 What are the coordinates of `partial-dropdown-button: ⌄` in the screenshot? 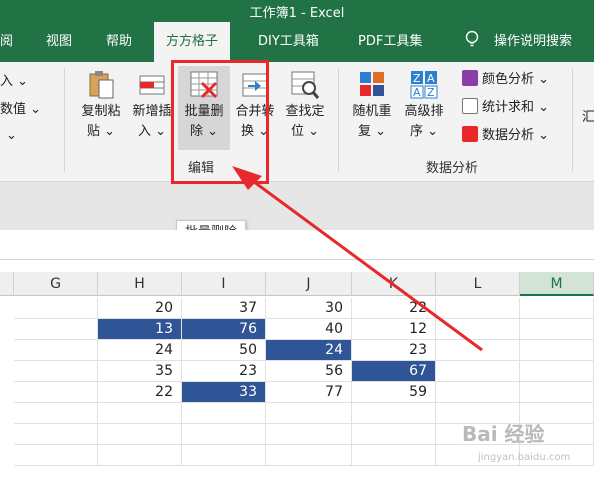 It's located at (11, 136).